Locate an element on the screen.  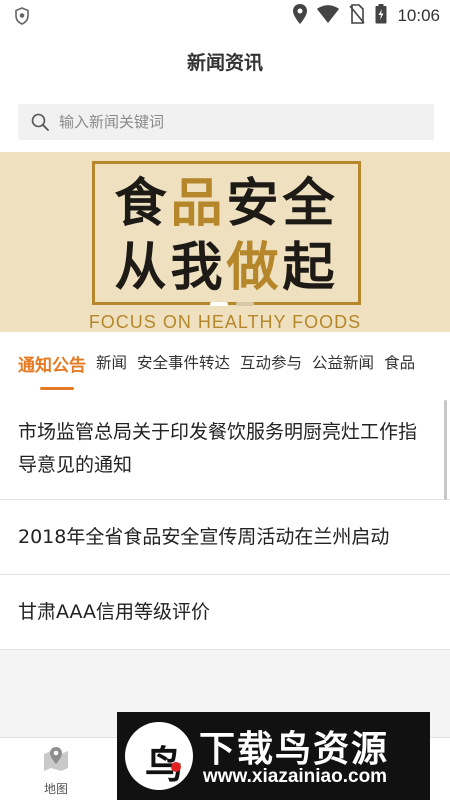
wifi-icon is located at coordinates (328, 16).